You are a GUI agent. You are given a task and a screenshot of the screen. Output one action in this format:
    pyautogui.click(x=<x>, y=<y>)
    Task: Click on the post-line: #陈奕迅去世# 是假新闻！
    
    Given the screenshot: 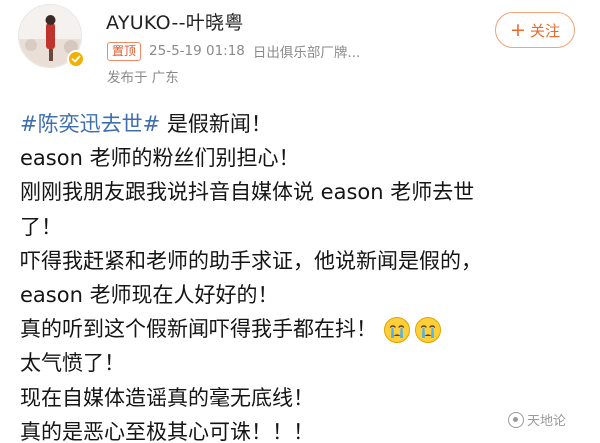 What is the action you would take?
    pyautogui.click(x=305, y=124)
    